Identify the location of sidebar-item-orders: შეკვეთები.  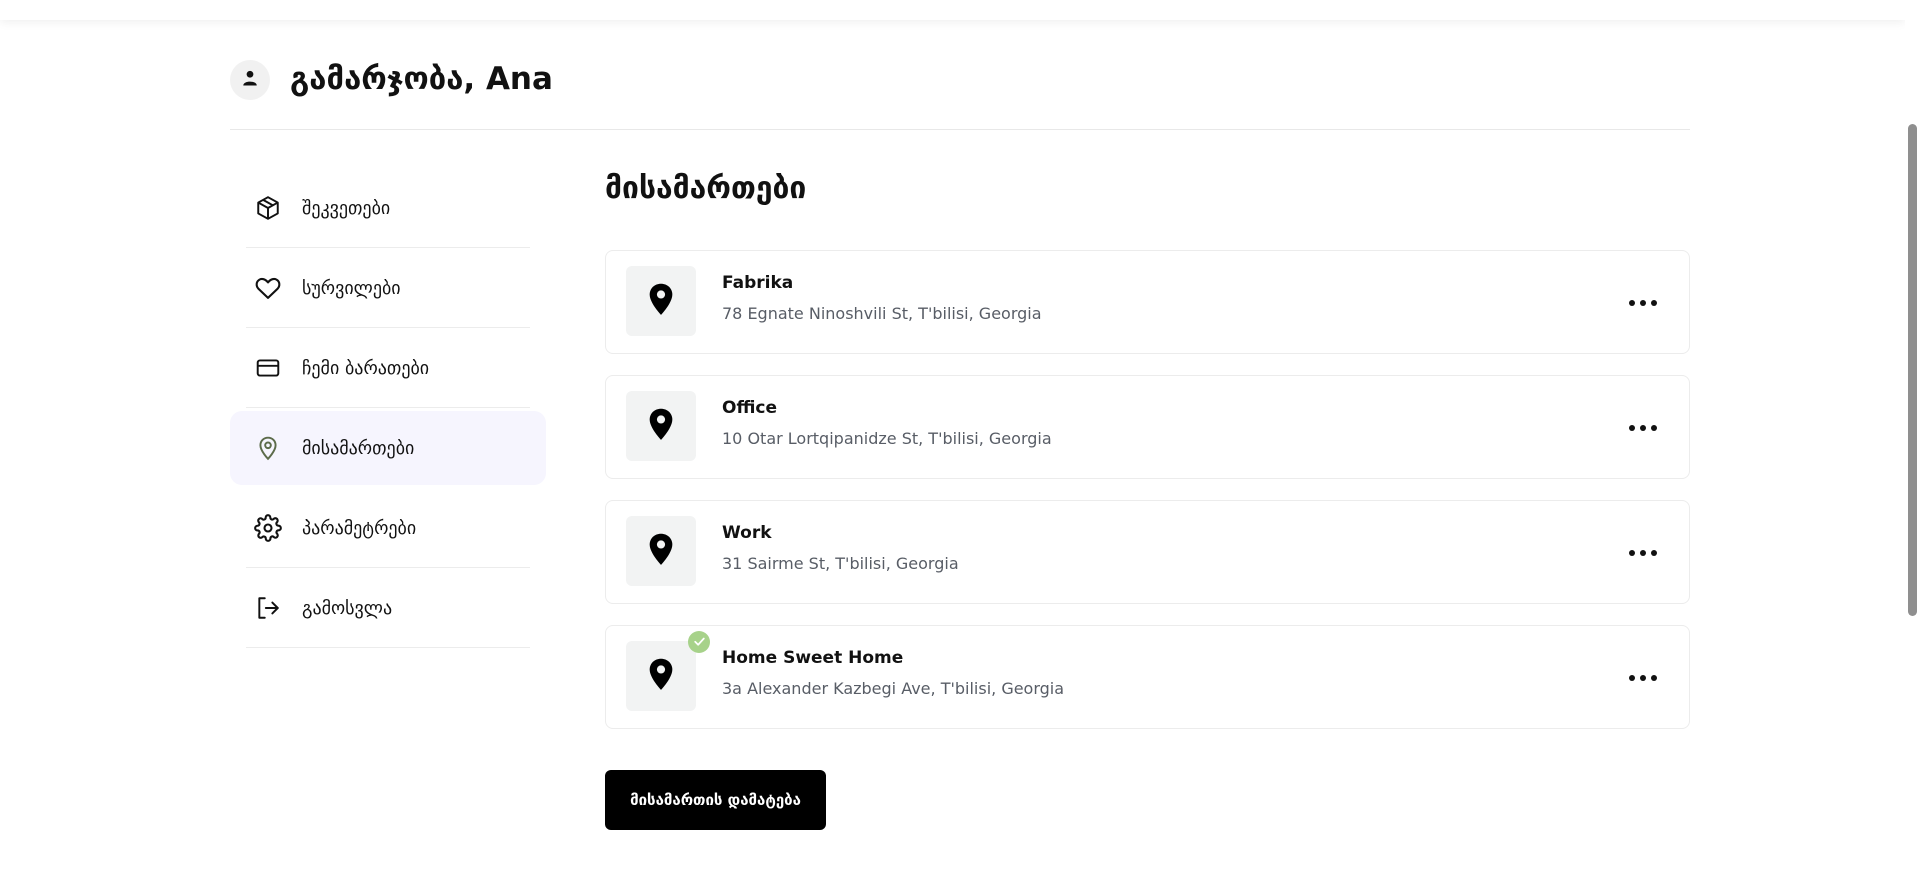
(388, 208).